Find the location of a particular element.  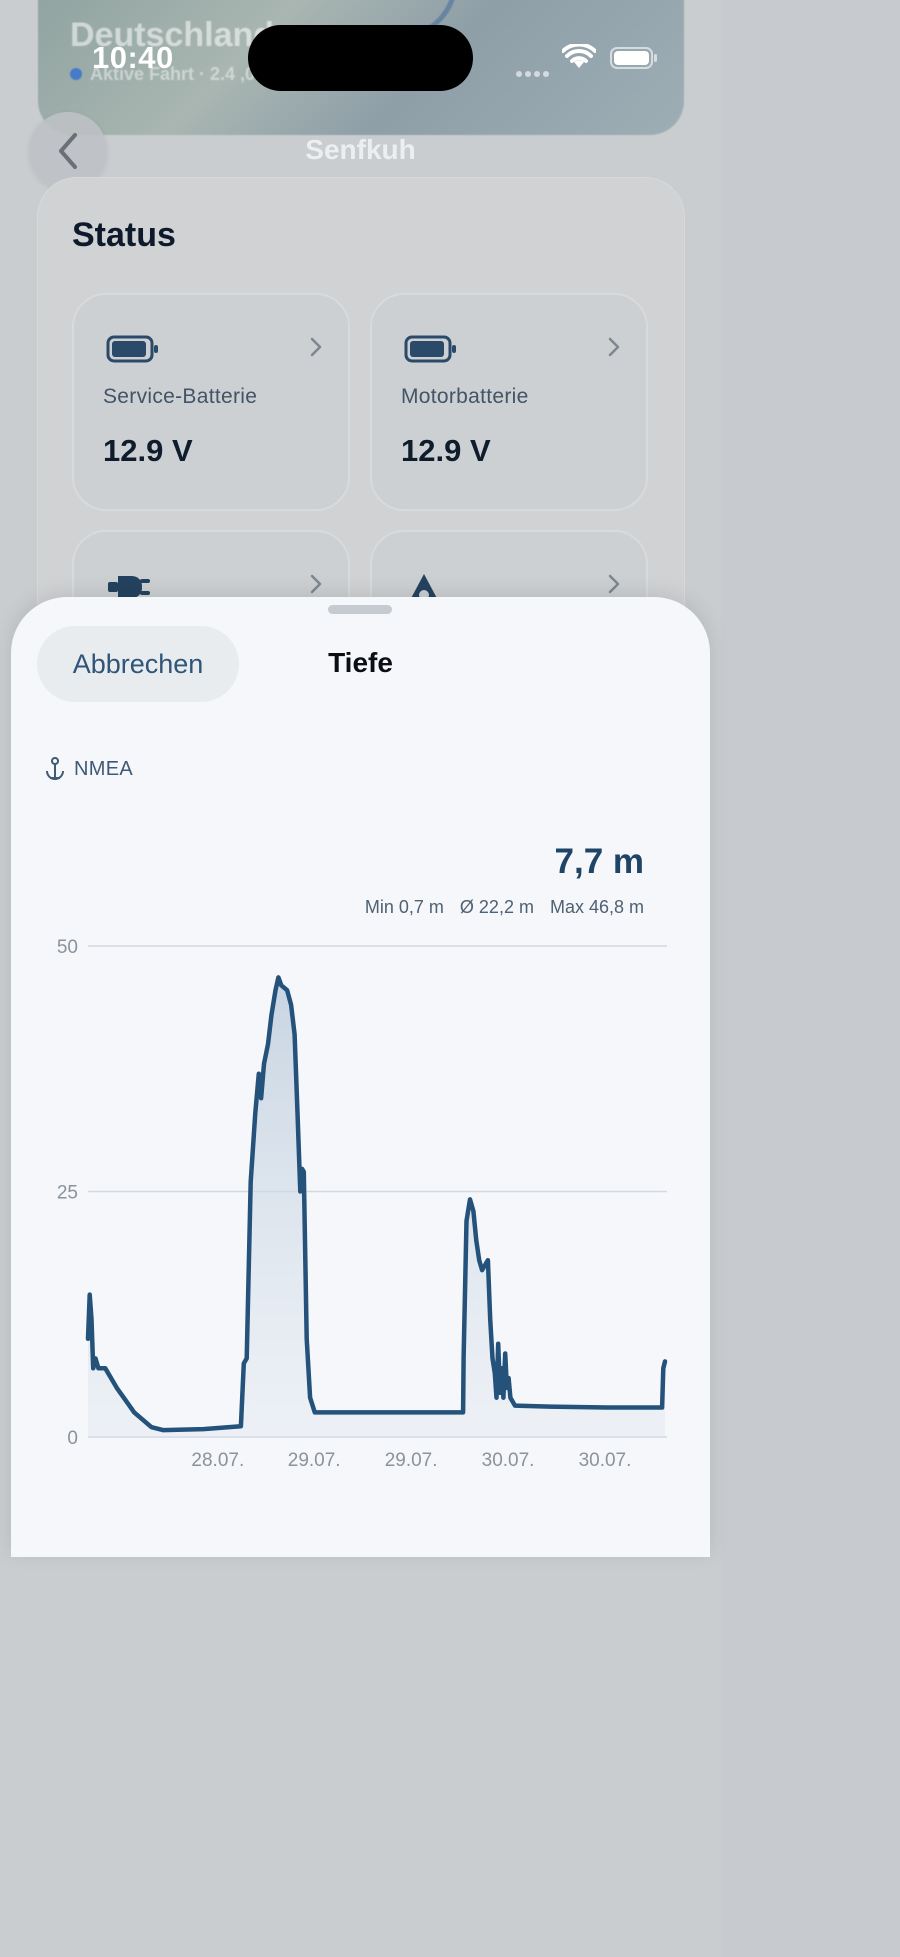

status-time: 10:40 is located at coordinates (133, 57).